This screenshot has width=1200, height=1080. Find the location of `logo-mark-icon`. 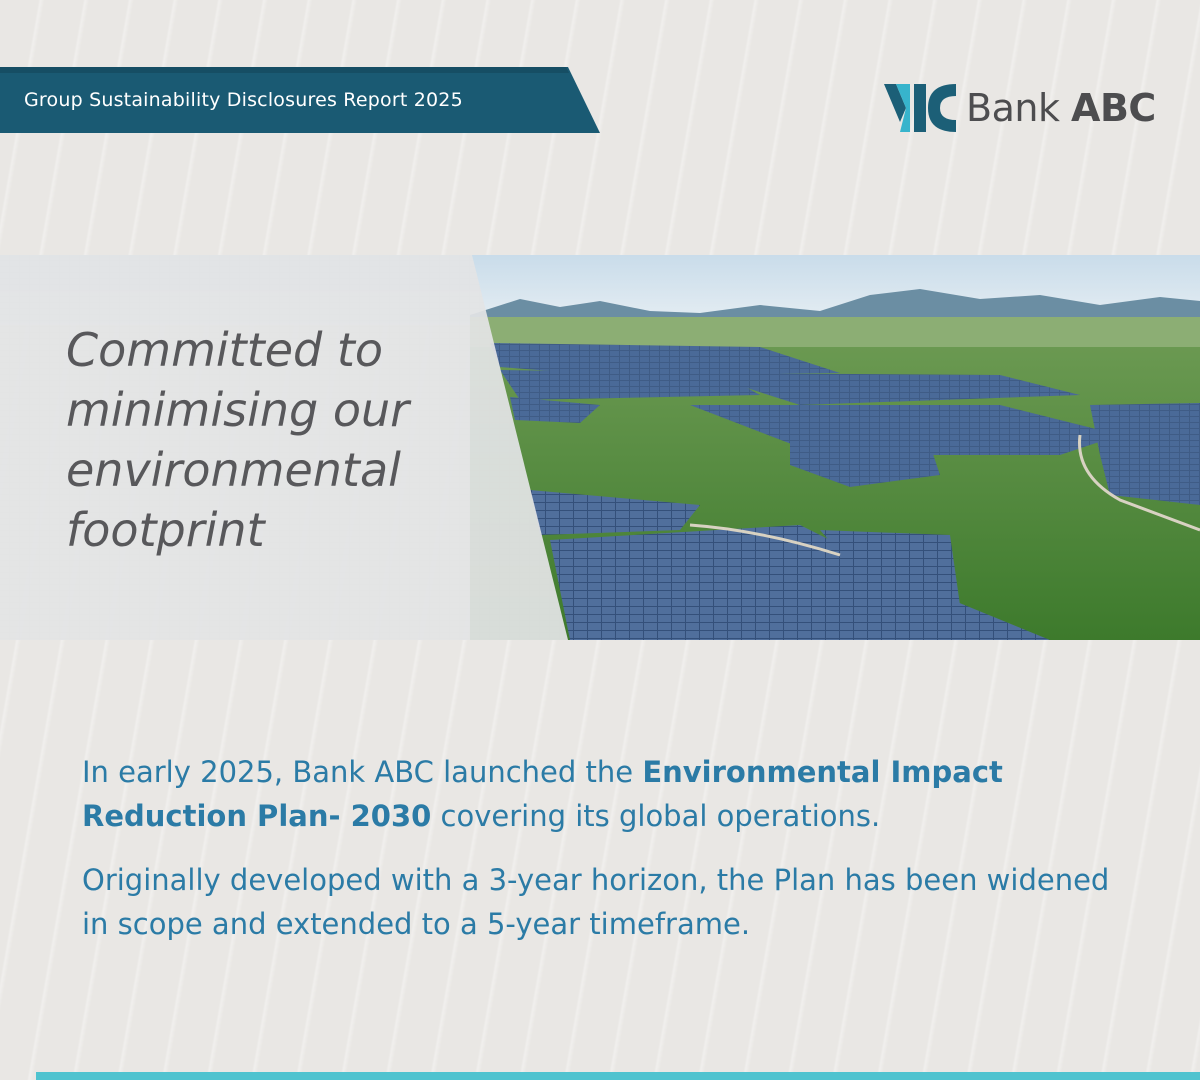

logo-mark-icon is located at coordinates (920, 108).